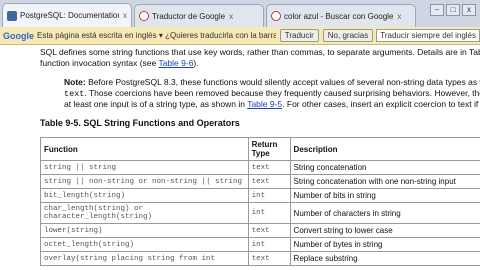  Describe the element at coordinates (299, 35) in the screenshot. I see `translate-button: Traducir` at that location.